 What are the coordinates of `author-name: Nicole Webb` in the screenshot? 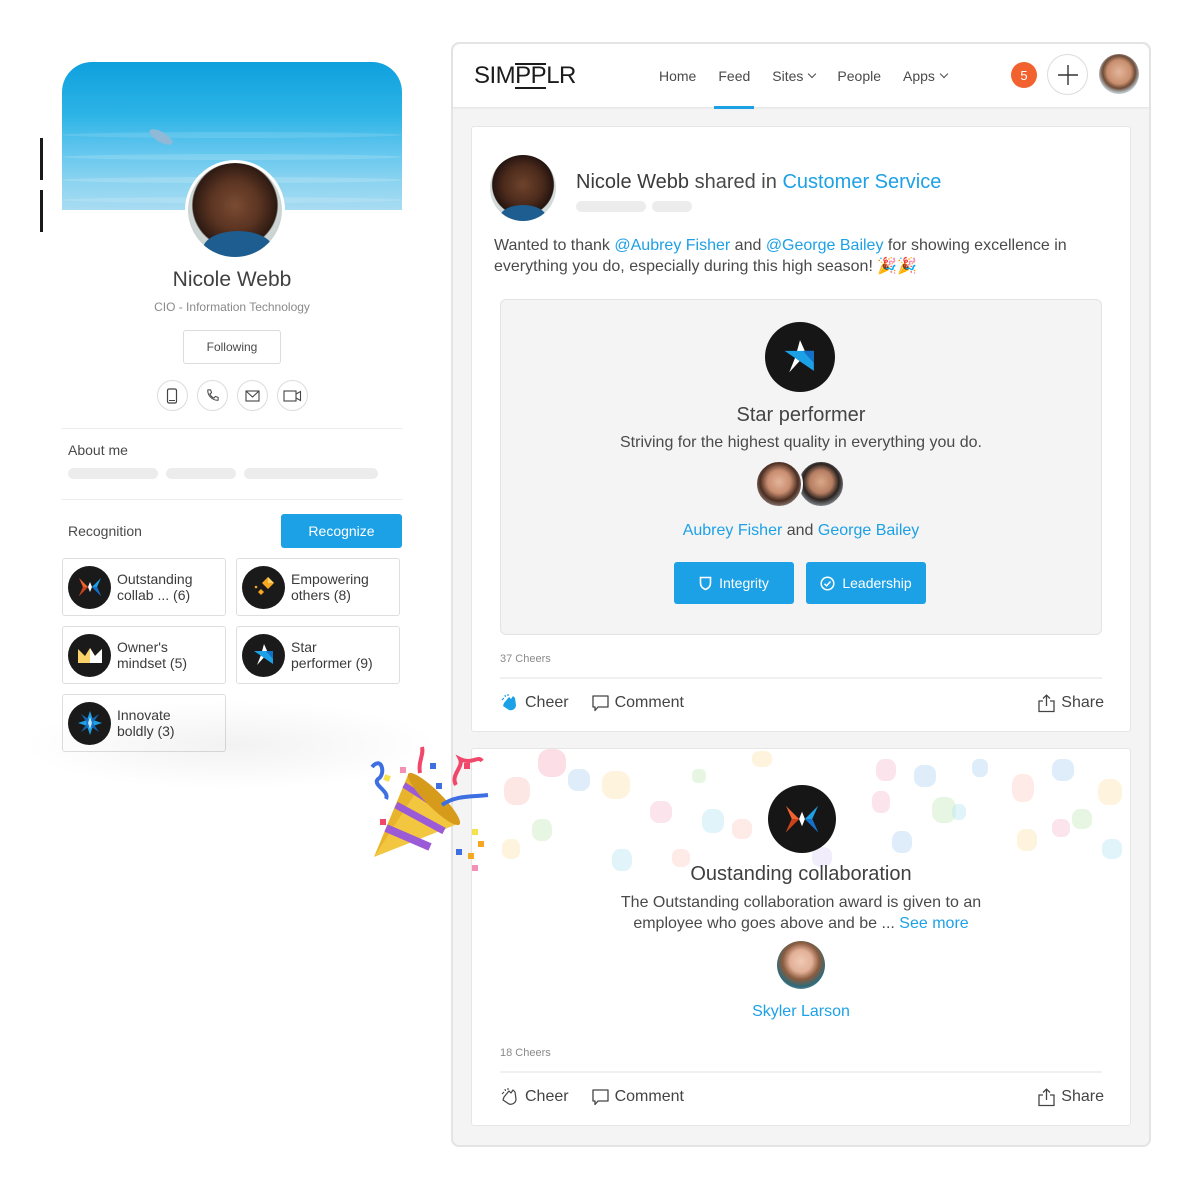 It's located at (632, 182).